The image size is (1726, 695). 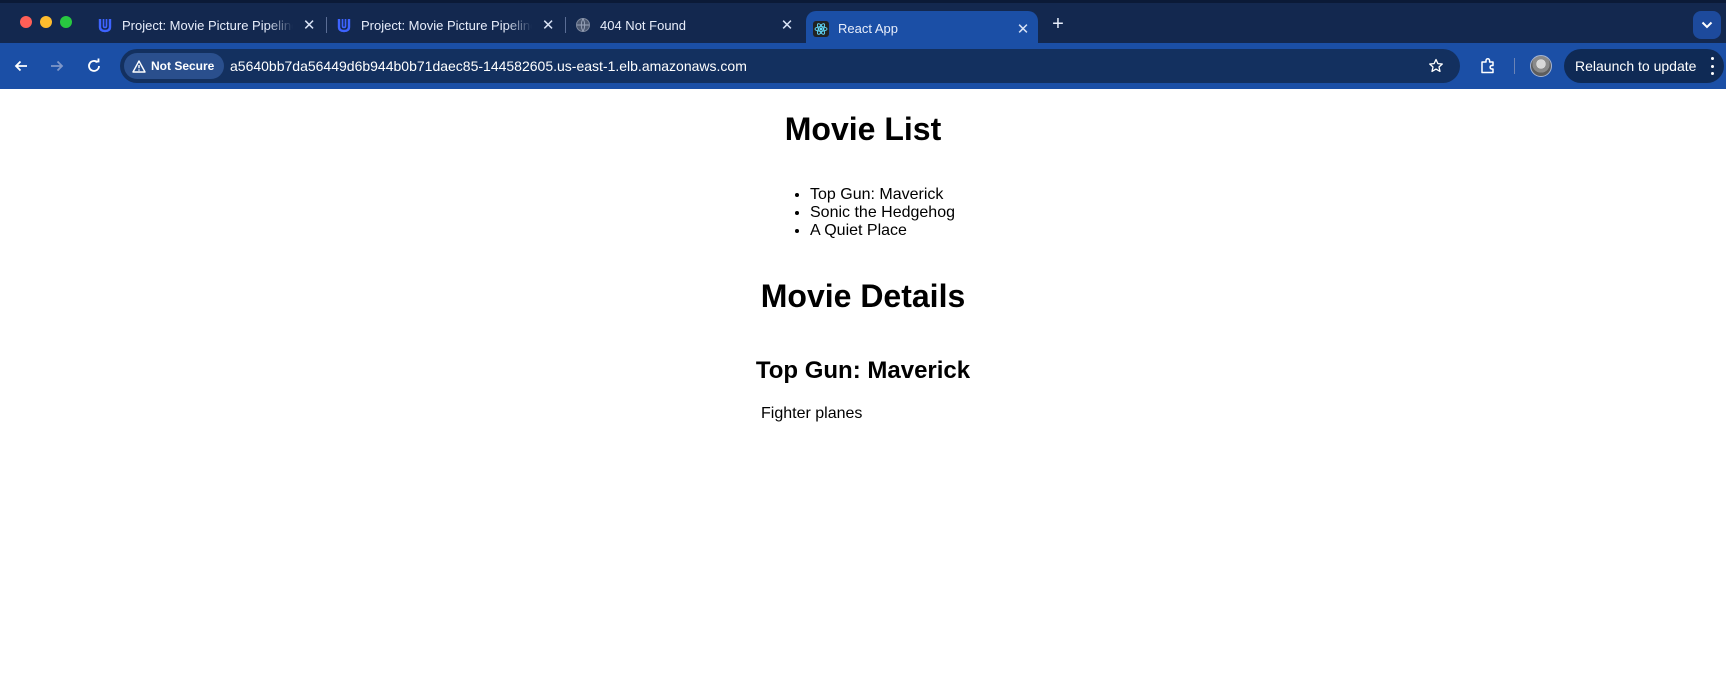 I want to click on tab-react-app-content: React App ✕, so click(x=922, y=28).